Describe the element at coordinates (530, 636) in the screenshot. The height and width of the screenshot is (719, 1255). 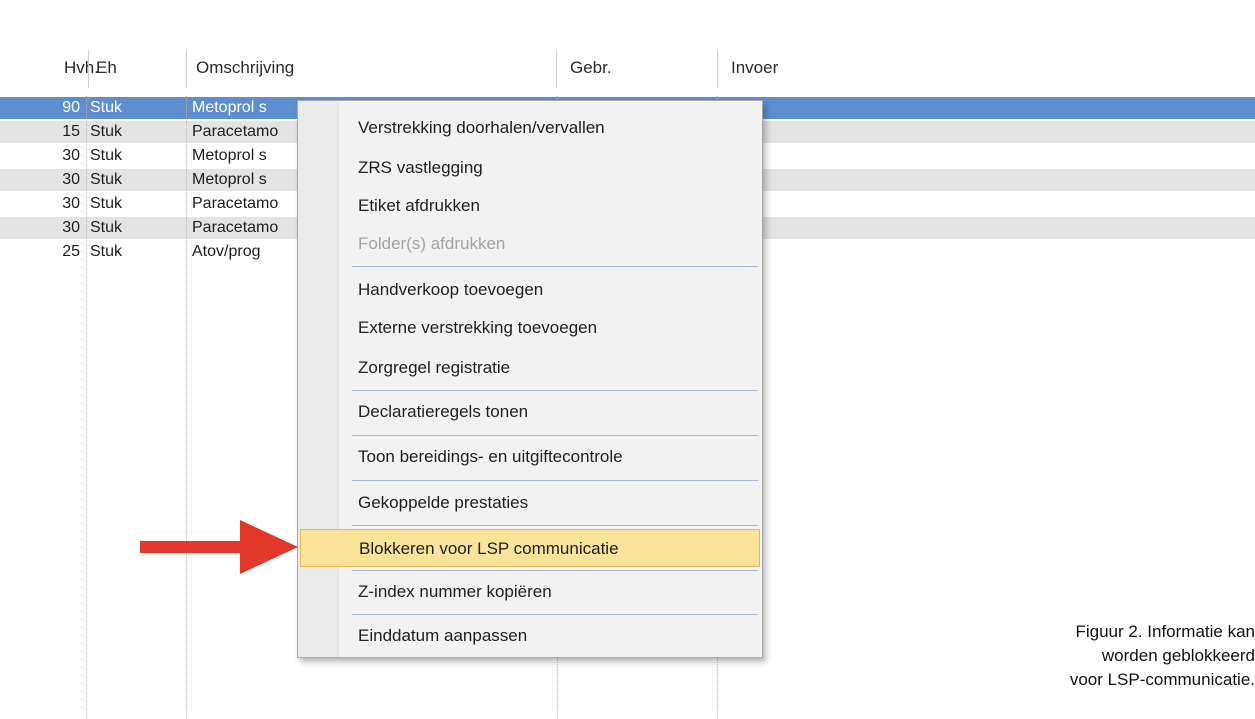
I see `menu-item-adjust-end-date: Einddatum aanpassen` at that location.